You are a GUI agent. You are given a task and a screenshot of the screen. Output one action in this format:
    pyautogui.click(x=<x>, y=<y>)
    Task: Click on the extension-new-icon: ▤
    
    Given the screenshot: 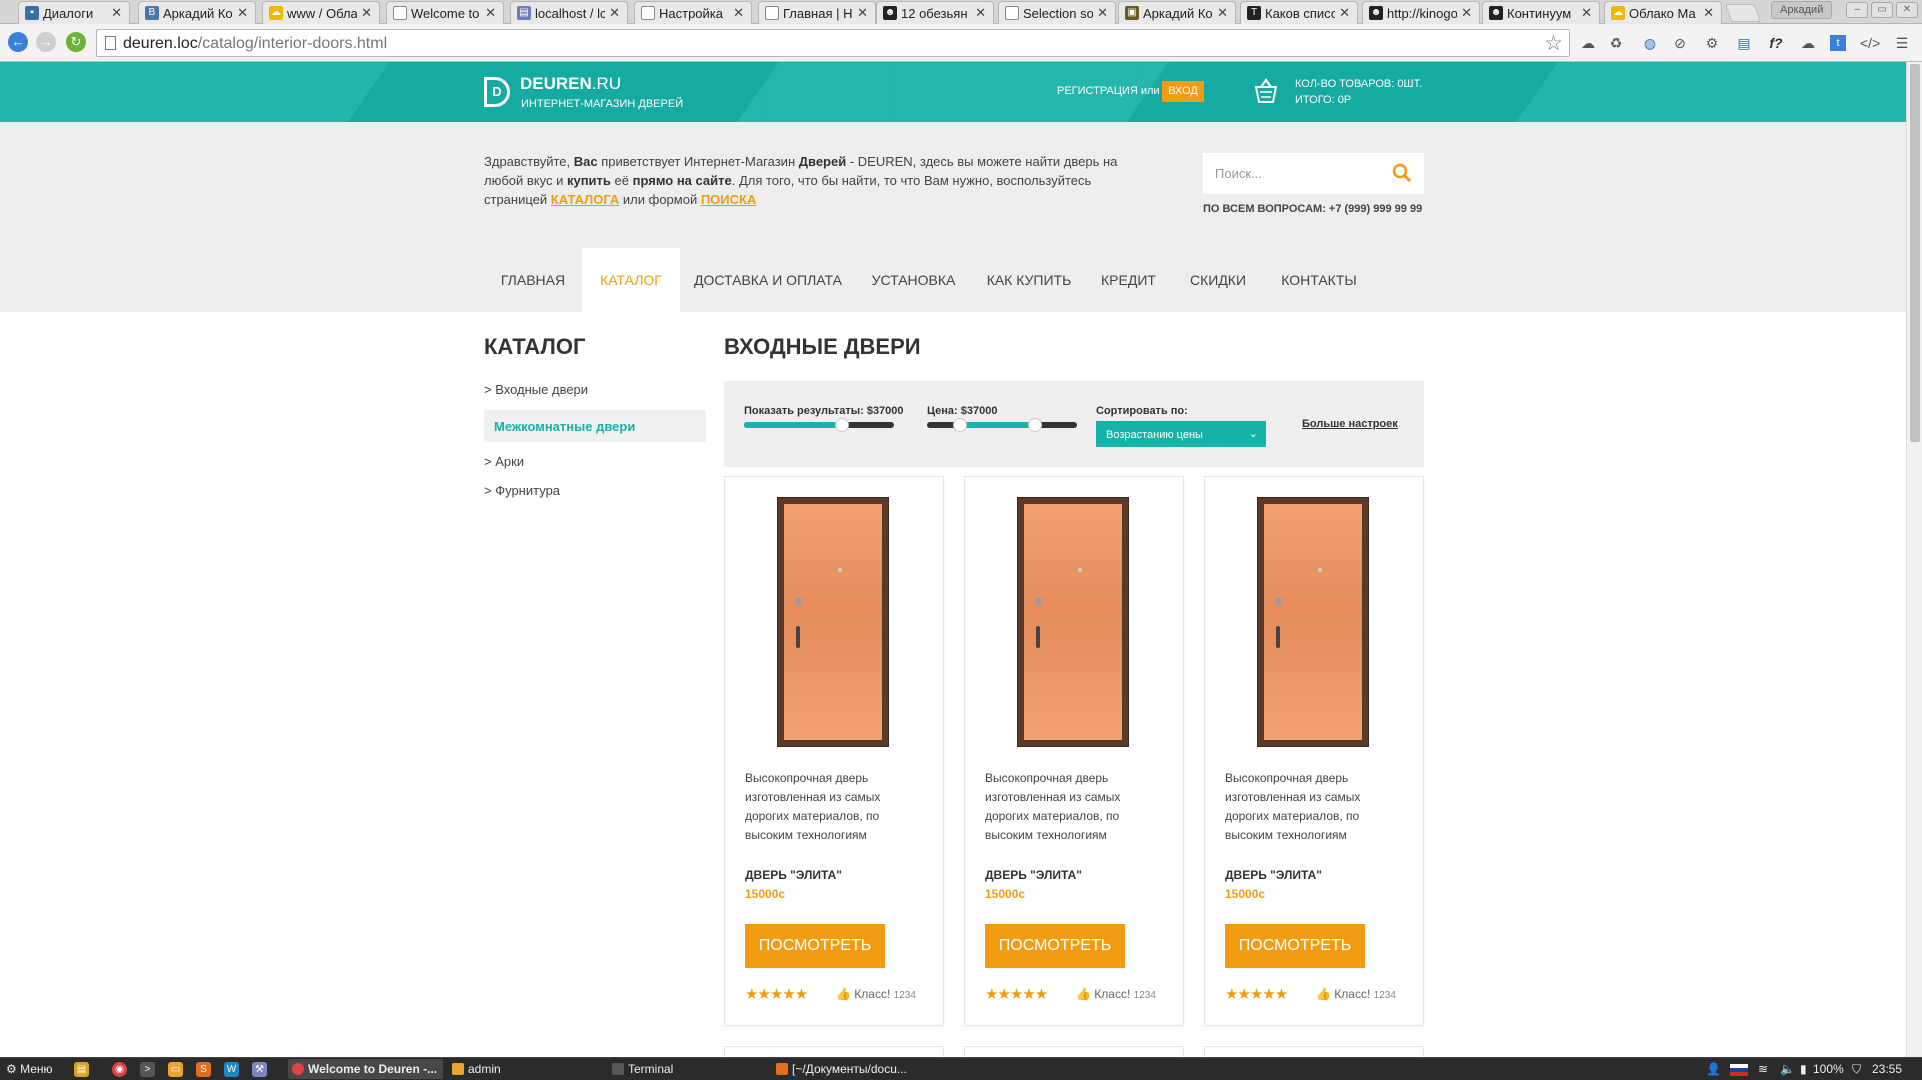 What is the action you would take?
    pyautogui.click(x=1744, y=43)
    